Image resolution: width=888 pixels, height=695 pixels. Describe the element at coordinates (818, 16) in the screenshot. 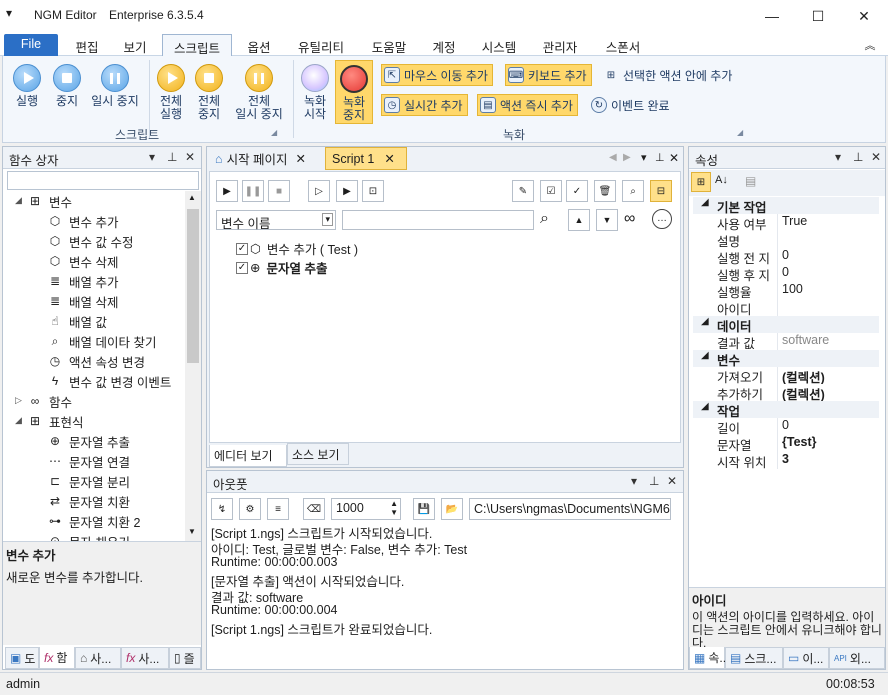

I see `maximize-button: ☐` at that location.